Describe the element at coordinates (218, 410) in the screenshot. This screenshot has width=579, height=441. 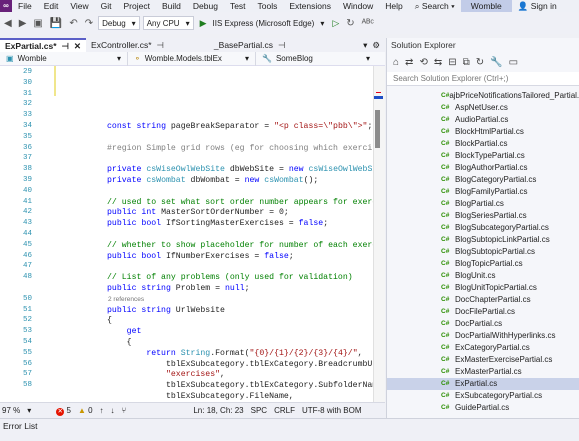
I see `cursor-position: Ln: 18, Ch: 23` at that location.